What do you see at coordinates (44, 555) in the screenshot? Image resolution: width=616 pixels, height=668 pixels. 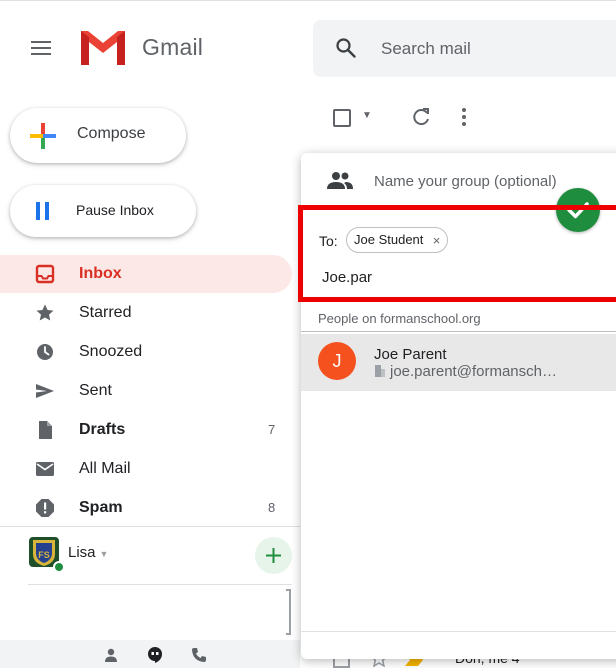 I see `avatar-logo-text: FS` at bounding box center [44, 555].